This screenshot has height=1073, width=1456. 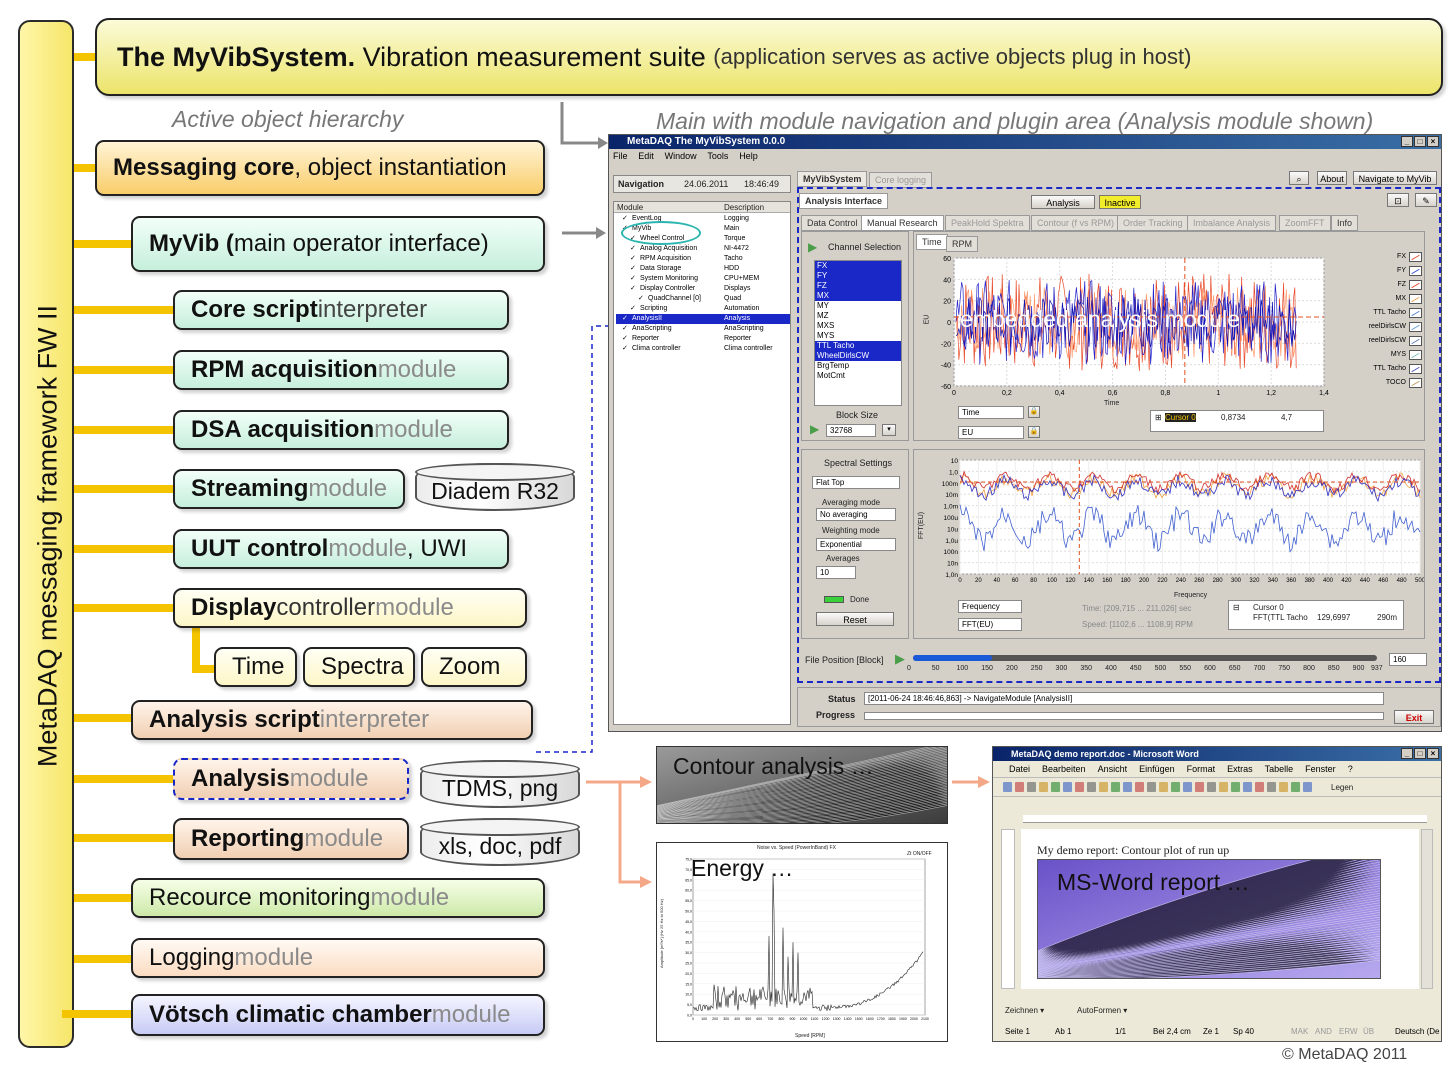 I want to click on menu-file: File, so click(x=620, y=156).